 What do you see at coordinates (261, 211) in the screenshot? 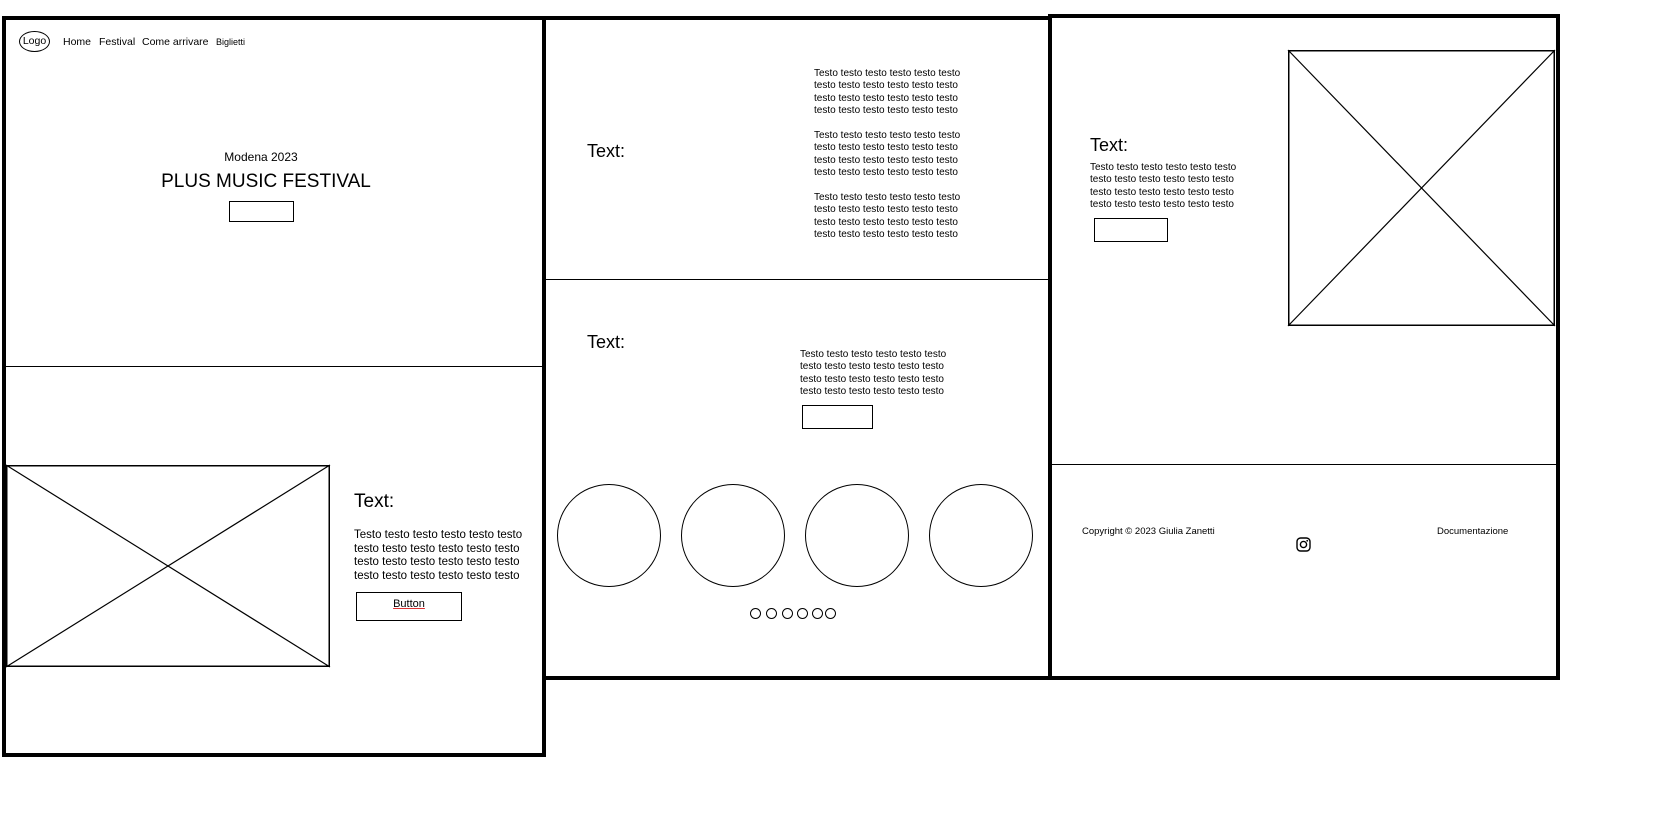
I see `hero-cta-button` at bounding box center [261, 211].